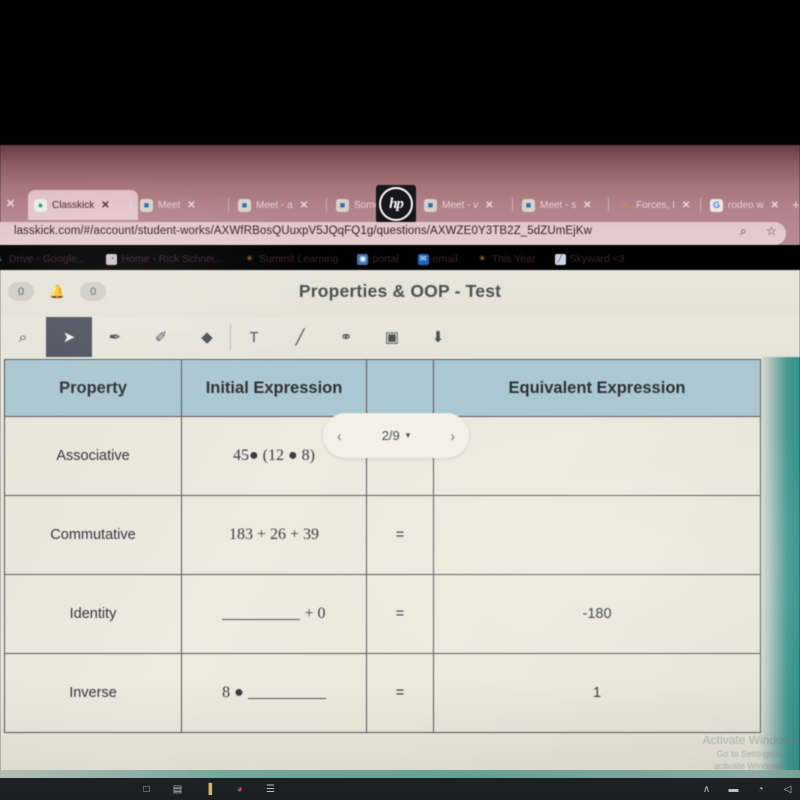  What do you see at coordinates (743, 231) in the screenshot?
I see `search-icon: ⌕` at bounding box center [743, 231].